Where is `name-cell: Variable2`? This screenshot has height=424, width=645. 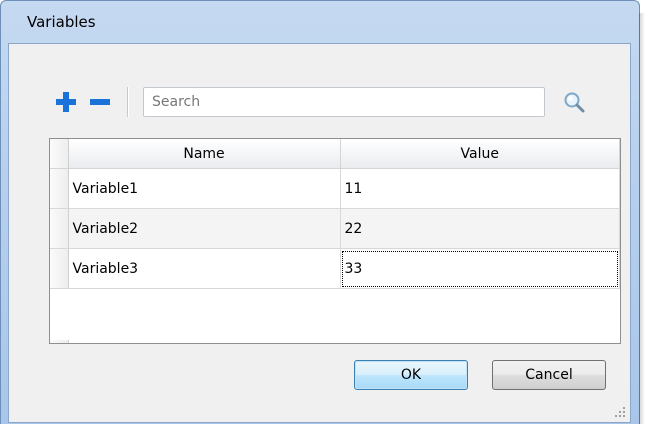 name-cell: Variable2 is located at coordinates (204, 228).